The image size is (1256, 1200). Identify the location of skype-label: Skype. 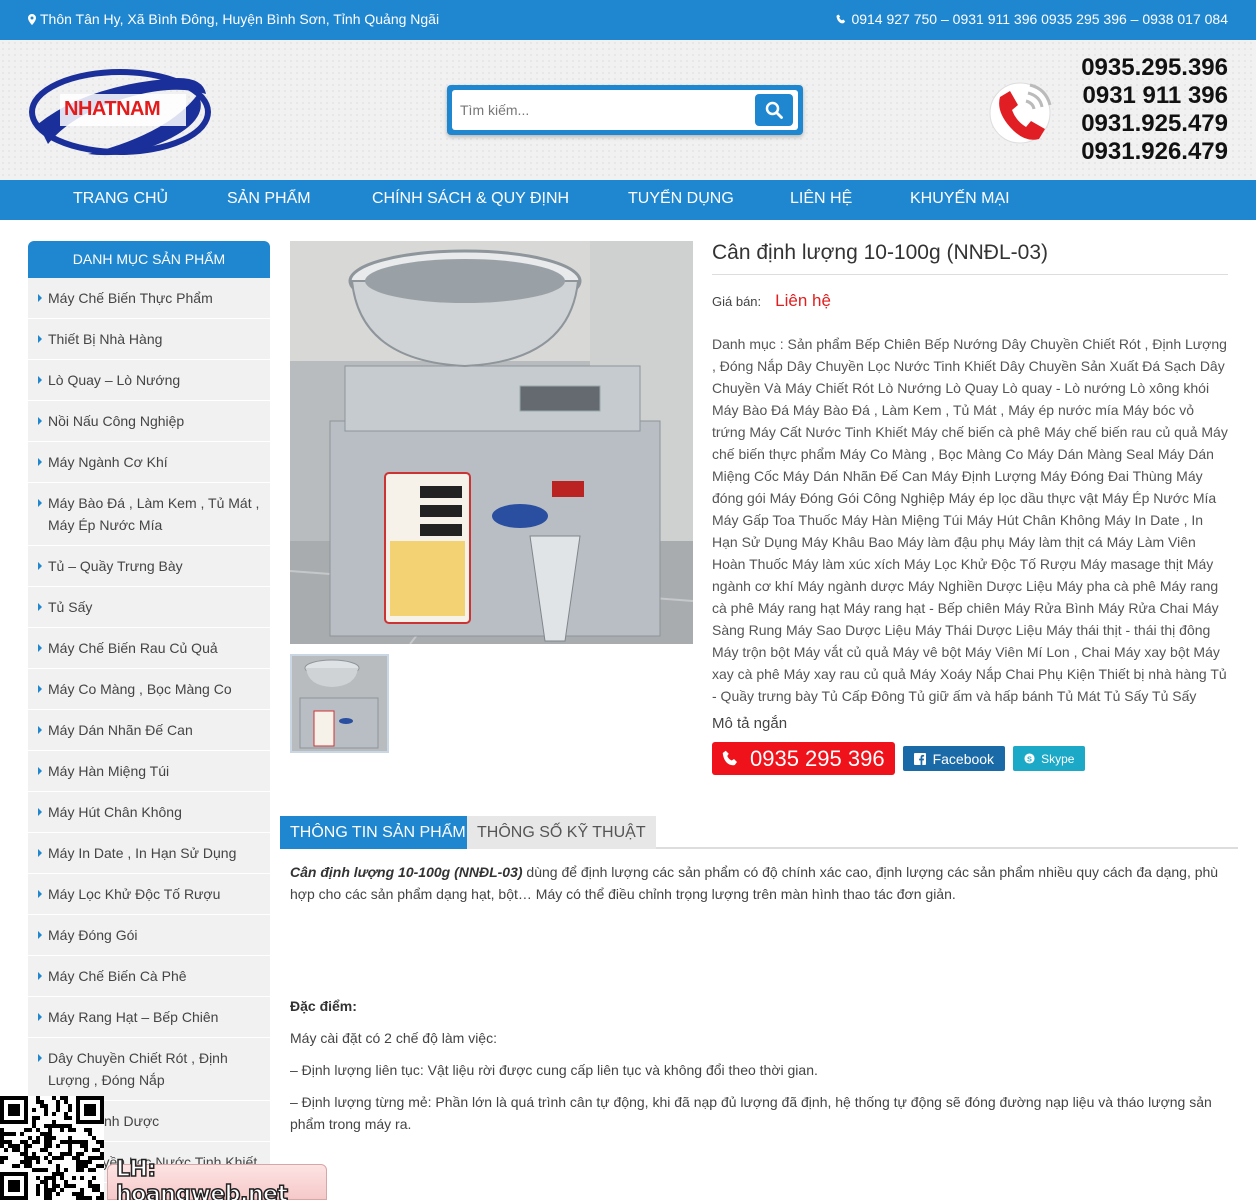
(1058, 758).